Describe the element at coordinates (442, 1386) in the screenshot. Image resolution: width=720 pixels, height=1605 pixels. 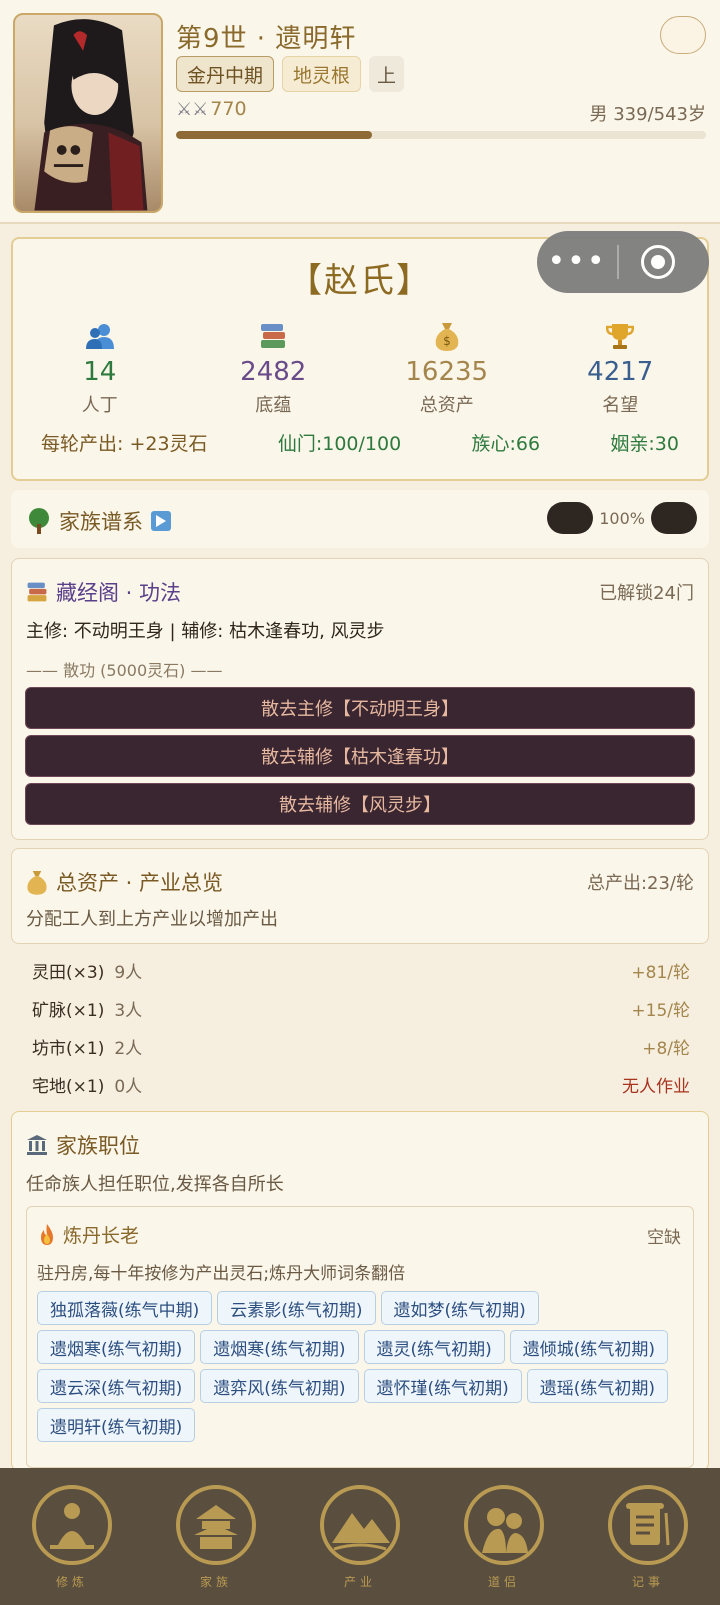
I see `candidate-chip: 遗怀瑾(练气初期)` at that location.